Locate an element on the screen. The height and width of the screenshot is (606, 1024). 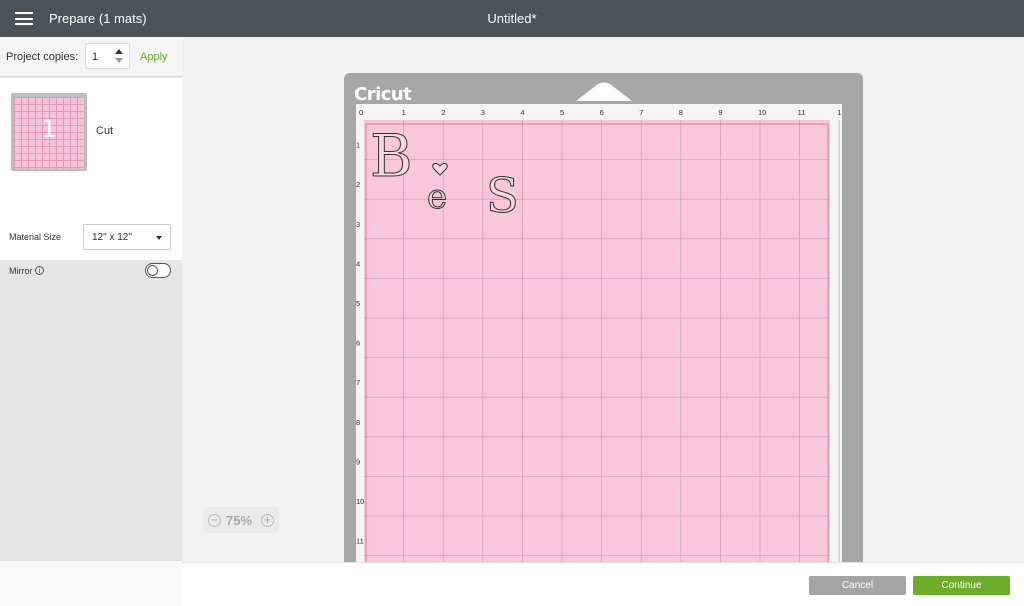
project-copies-row: Project copies: 1 Apply is located at coordinates (91, 57).